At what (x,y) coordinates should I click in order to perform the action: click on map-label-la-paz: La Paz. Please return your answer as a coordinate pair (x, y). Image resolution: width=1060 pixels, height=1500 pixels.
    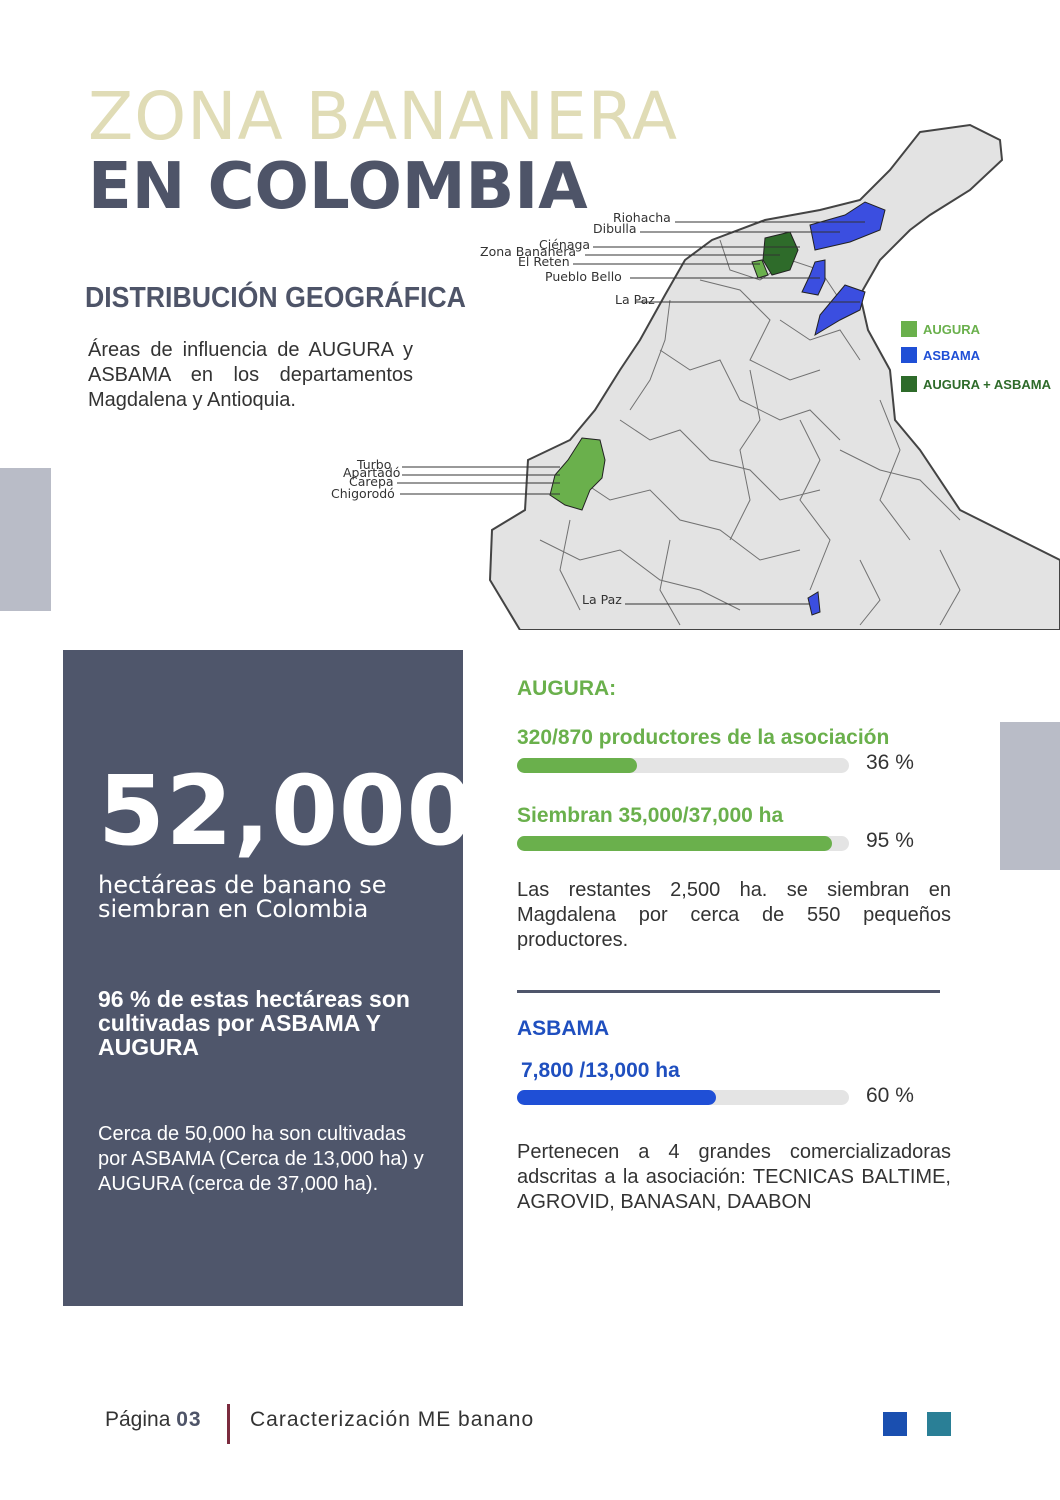
    Looking at the image, I should click on (635, 299).